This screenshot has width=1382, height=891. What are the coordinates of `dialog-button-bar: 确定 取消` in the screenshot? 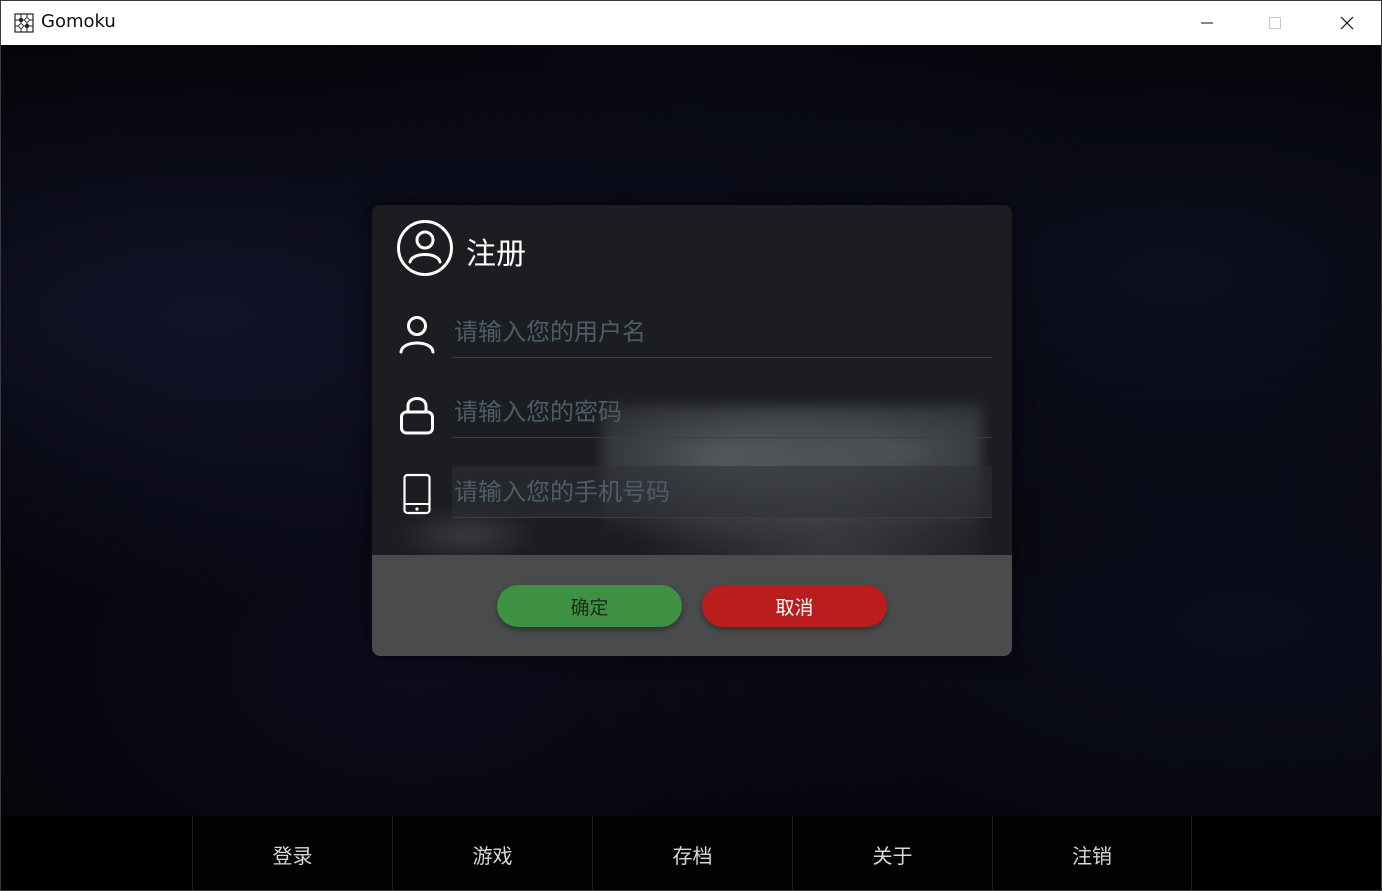 It's located at (692, 605).